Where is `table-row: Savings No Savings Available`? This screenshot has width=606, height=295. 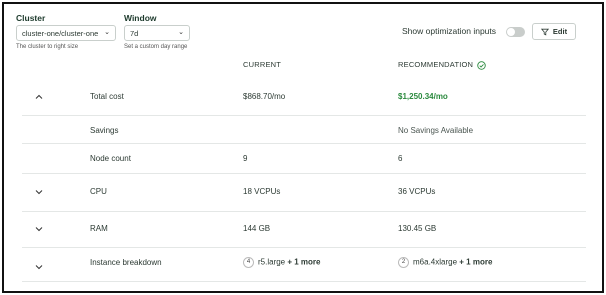 table-row: Savings No Savings Available is located at coordinates (304, 130).